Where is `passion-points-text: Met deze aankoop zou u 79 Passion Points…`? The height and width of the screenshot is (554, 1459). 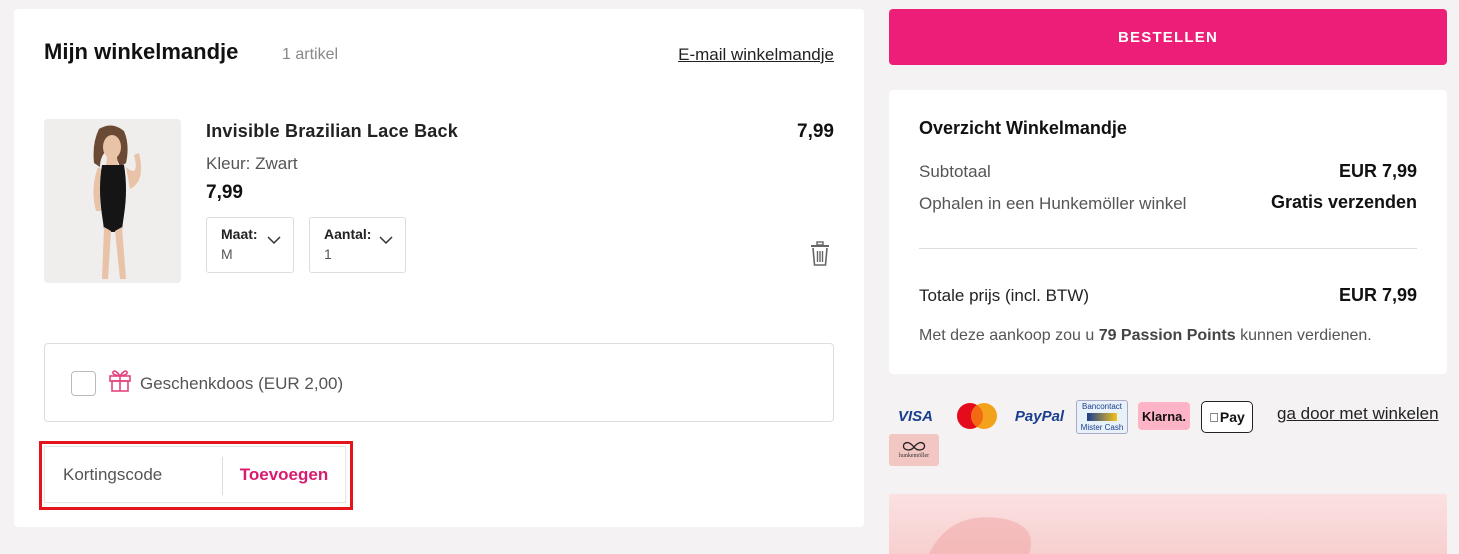 passion-points-text: Met deze aankoop zou u 79 Passion Points… is located at coordinates (1145, 335).